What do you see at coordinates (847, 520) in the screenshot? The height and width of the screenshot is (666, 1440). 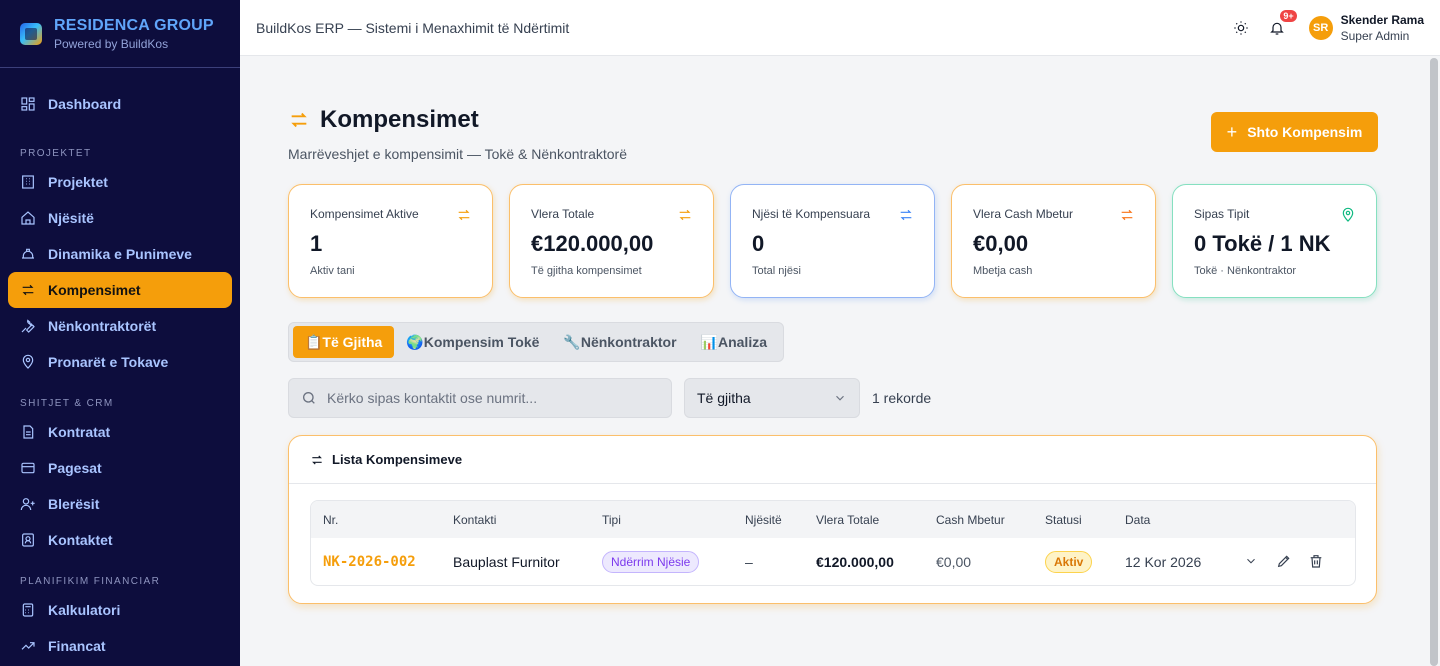 I see `column-header: Vlera Totale` at bounding box center [847, 520].